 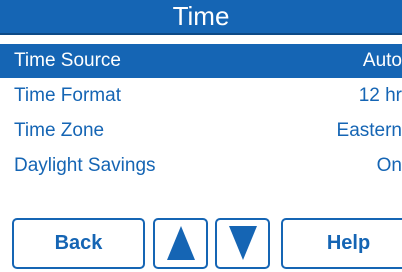 What do you see at coordinates (85, 165) in the screenshot?
I see `menu-item-label: Daylight Savings` at bounding box center [85, 165].